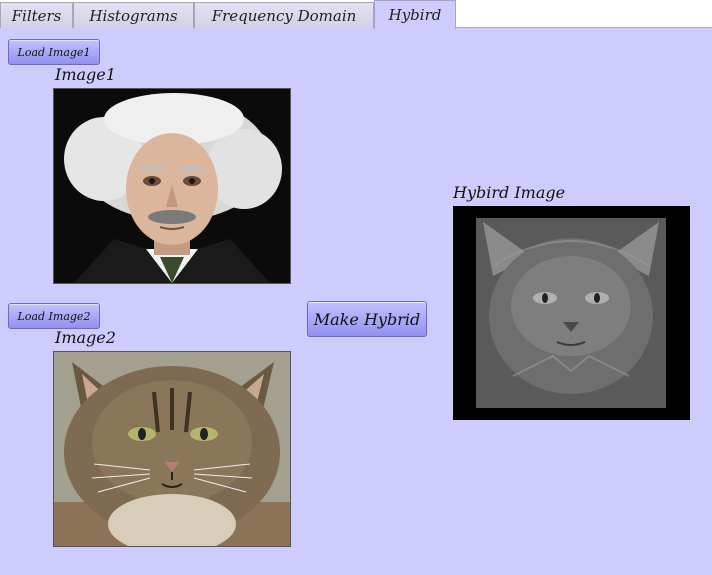  I want to click on tab-hybird: Hybird, so click(415, 14).